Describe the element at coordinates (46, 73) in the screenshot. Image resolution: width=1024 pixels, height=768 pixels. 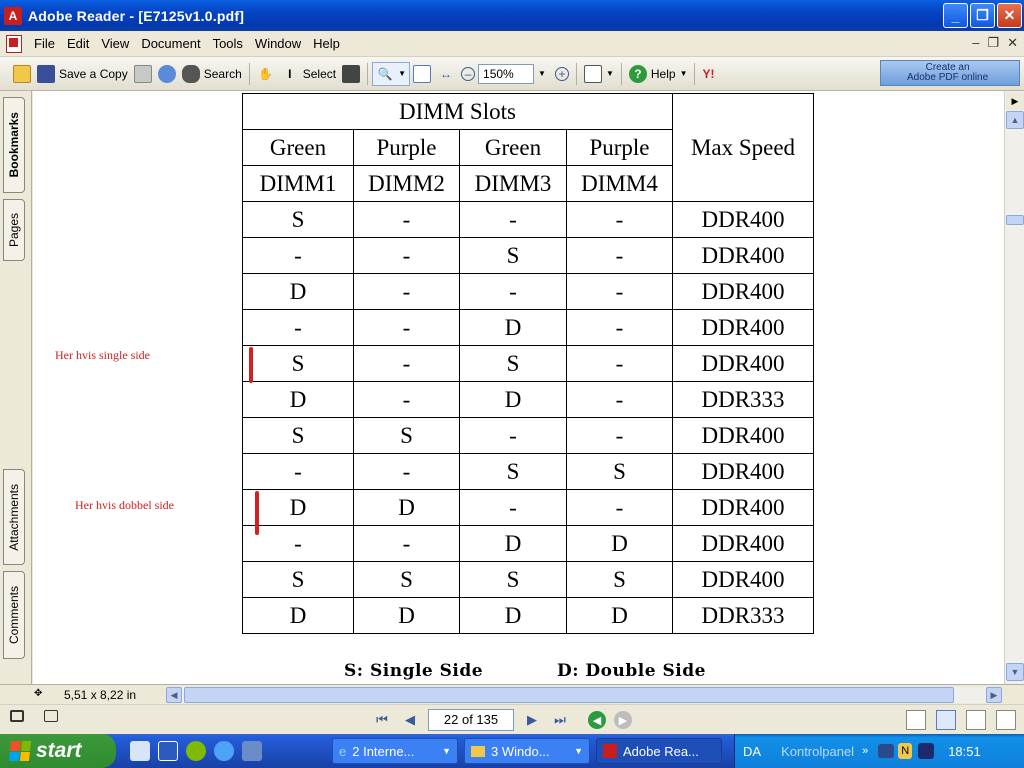
I see `floppy-disk-icon` at that location.